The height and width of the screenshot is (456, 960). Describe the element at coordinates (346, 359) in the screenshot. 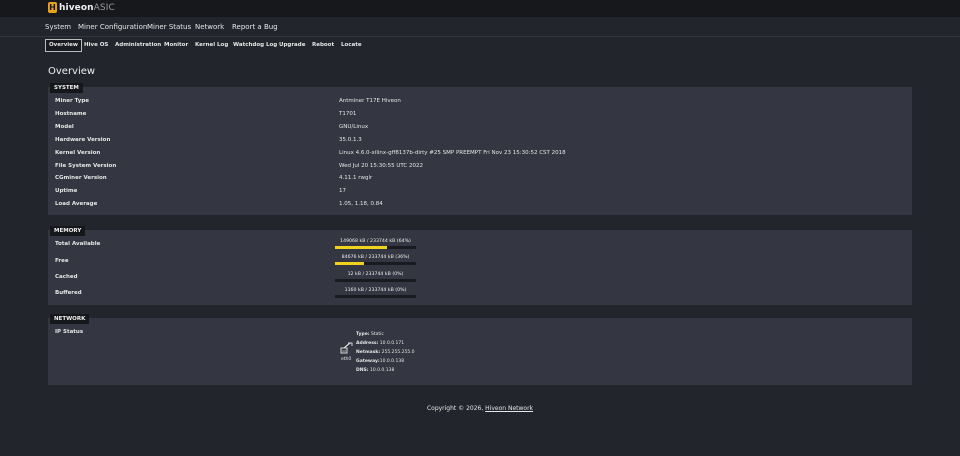

I see `interface-name: eth0` at that location.